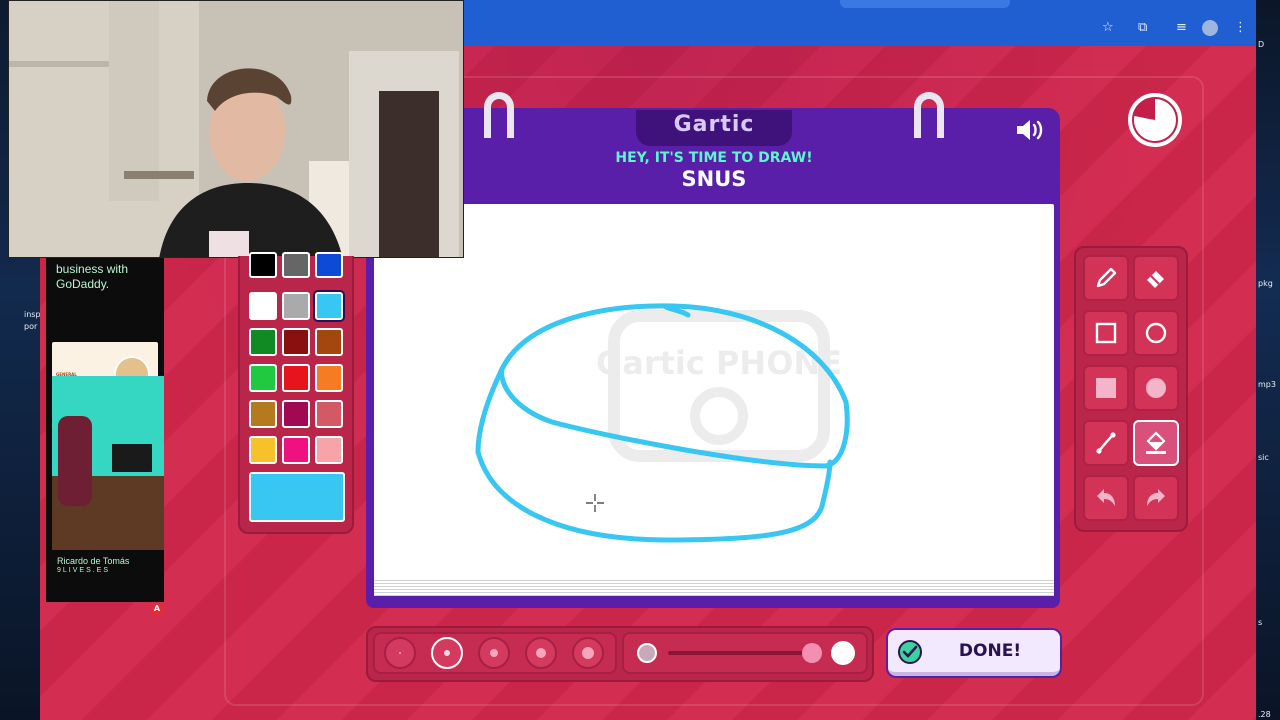 The height and width of the screenshot is (720, 1280). What do you see at coordinates (741, 653) in the screenshot?
I see `opacity-slider-track` at bounding box center [741, 653].